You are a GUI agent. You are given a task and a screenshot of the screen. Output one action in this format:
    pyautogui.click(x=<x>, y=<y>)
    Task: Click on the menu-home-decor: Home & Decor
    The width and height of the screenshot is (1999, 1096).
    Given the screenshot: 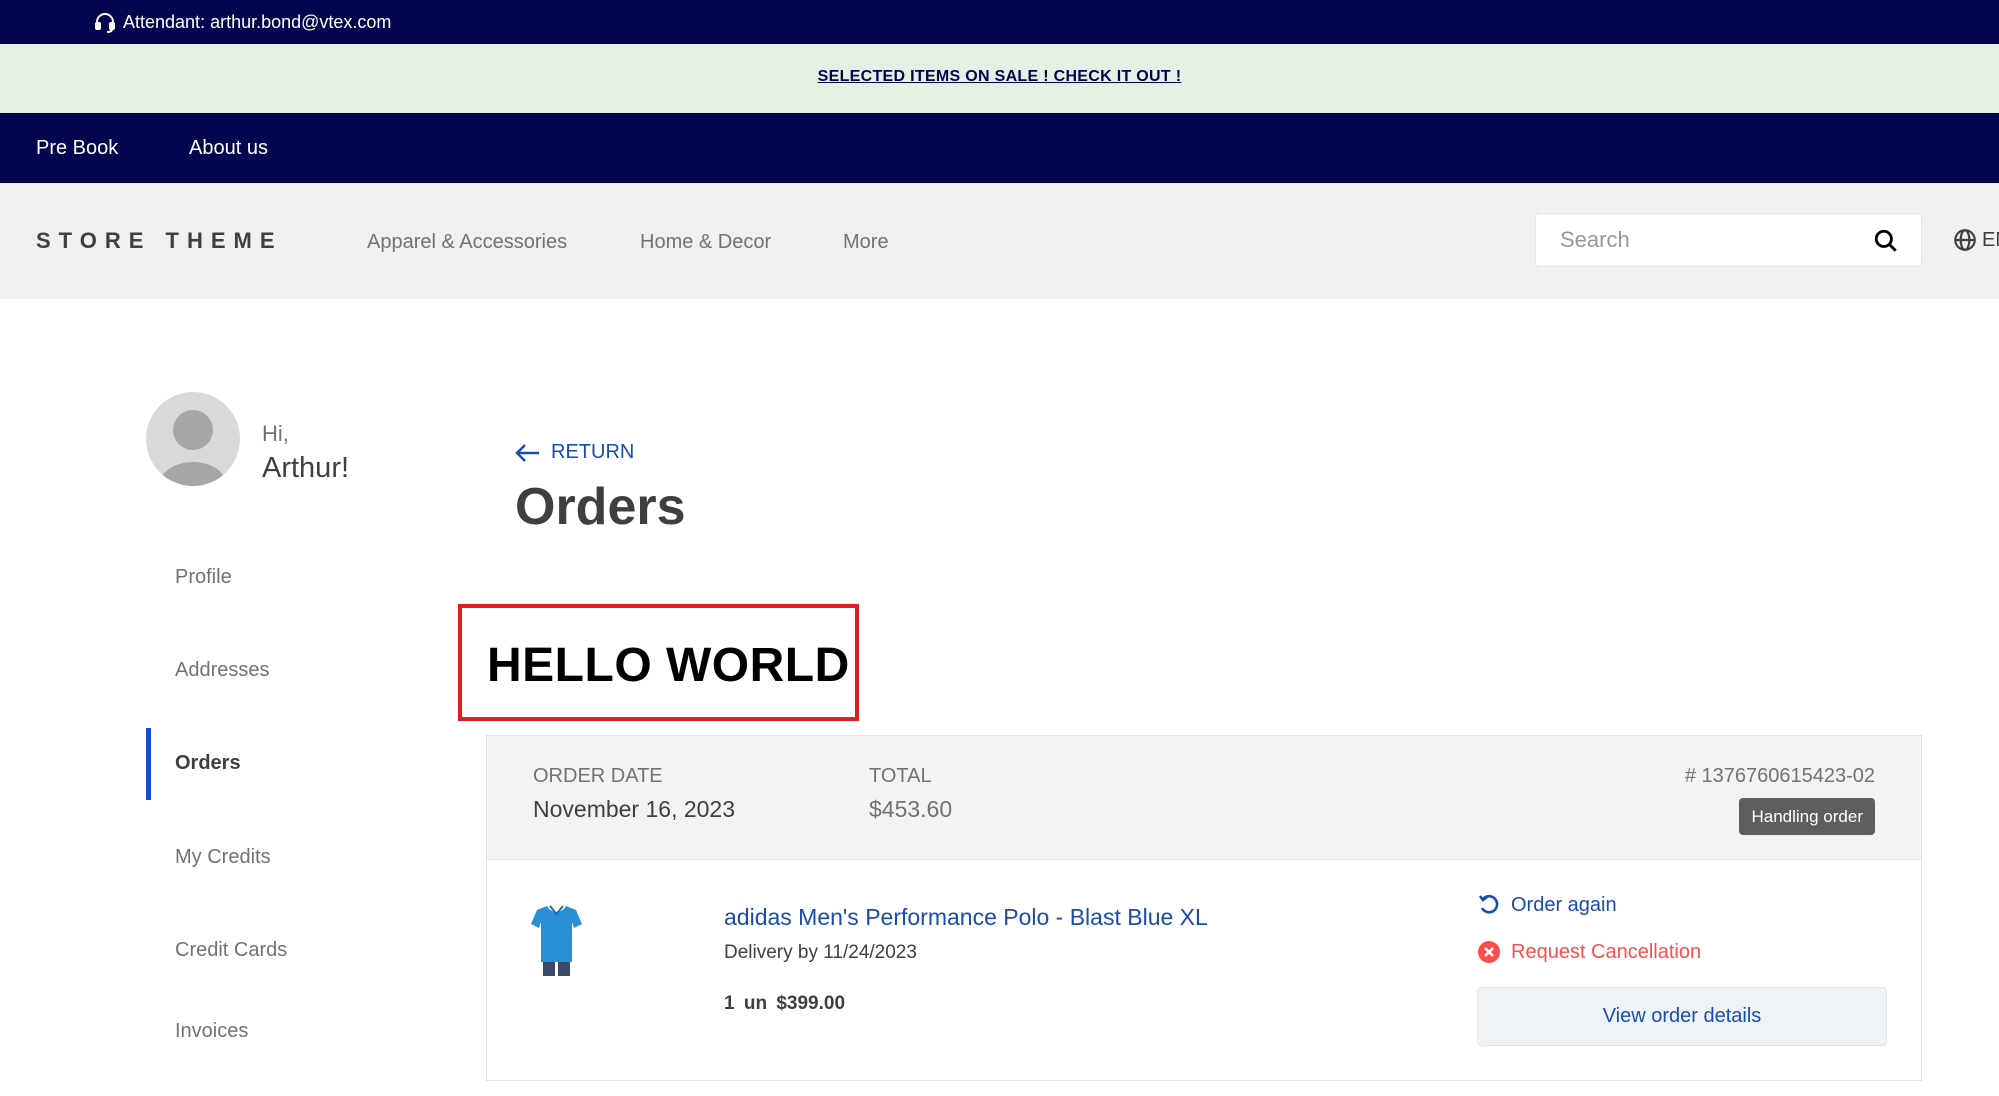 What is the action you would take?
    pyautogui.click(x=705, y=242)
    